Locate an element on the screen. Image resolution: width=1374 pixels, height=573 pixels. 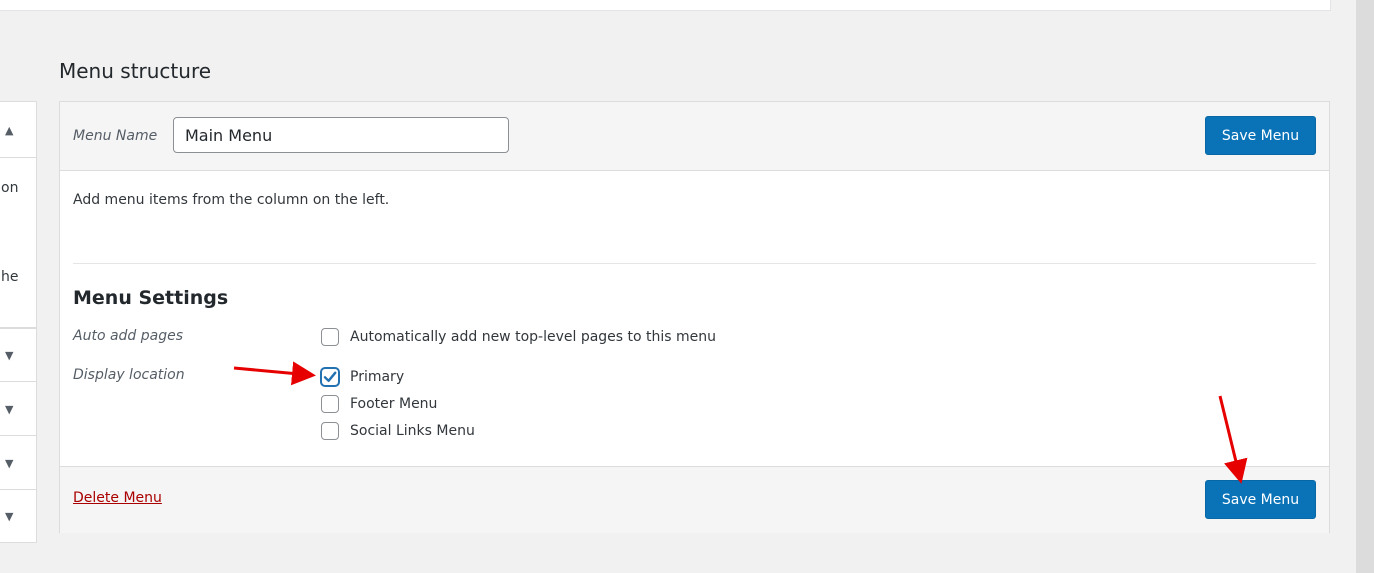
scrollbar is located at coordinates (1365, 286).